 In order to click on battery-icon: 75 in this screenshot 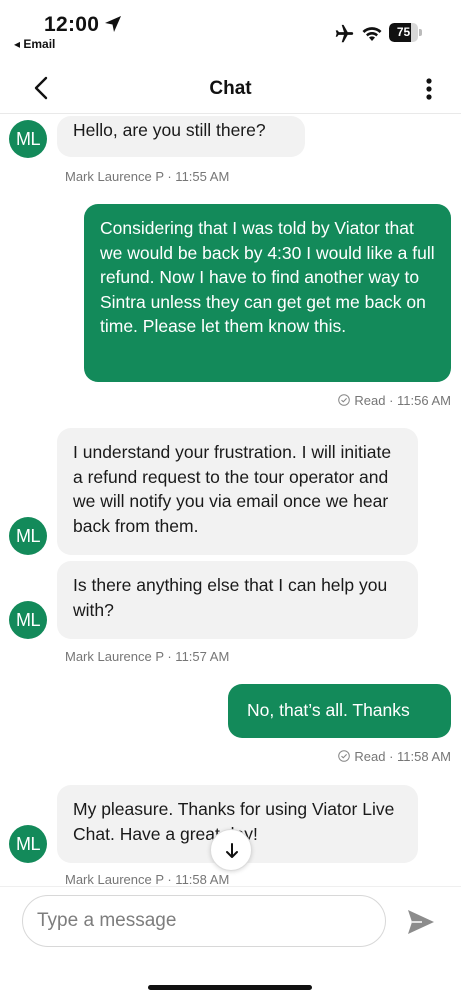, I will do `click(406, 32)`.